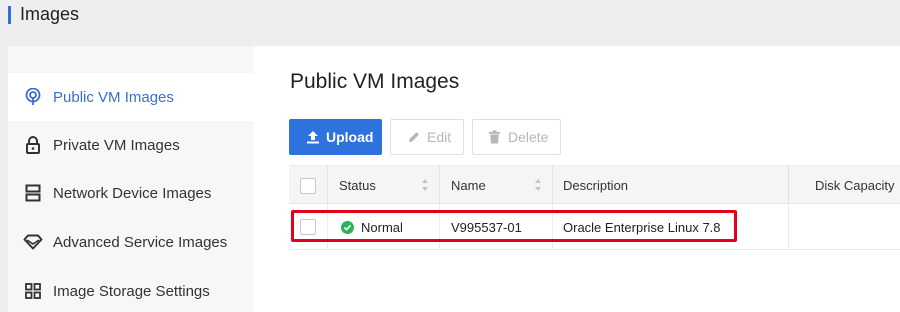 The width and height of the screenshot is (900, 312). I want to click on sidebar-item-label: Advanced Service Images, so click(140, 242).